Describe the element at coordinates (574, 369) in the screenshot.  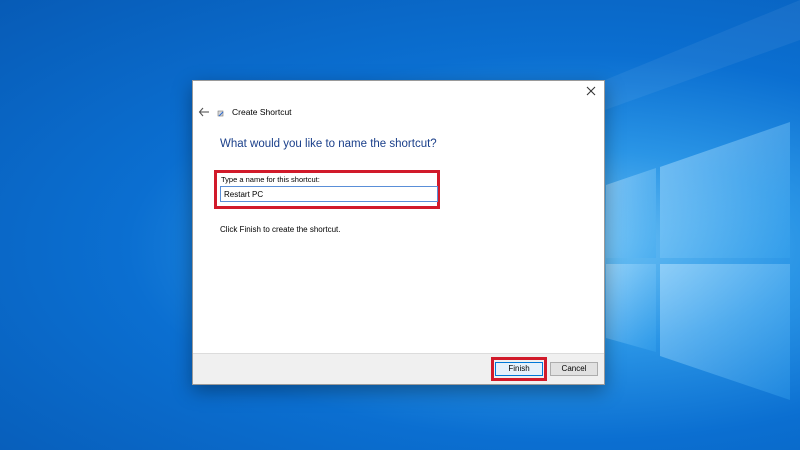
I see `cancel-button: Cancel` at that location.